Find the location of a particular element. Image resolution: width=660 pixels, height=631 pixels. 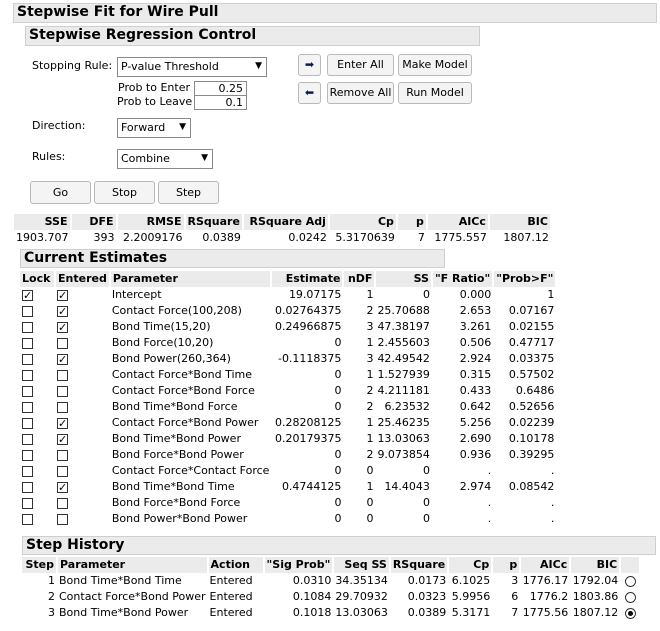

rules-select: Combine ▼ is located at coordinates (165, 159).